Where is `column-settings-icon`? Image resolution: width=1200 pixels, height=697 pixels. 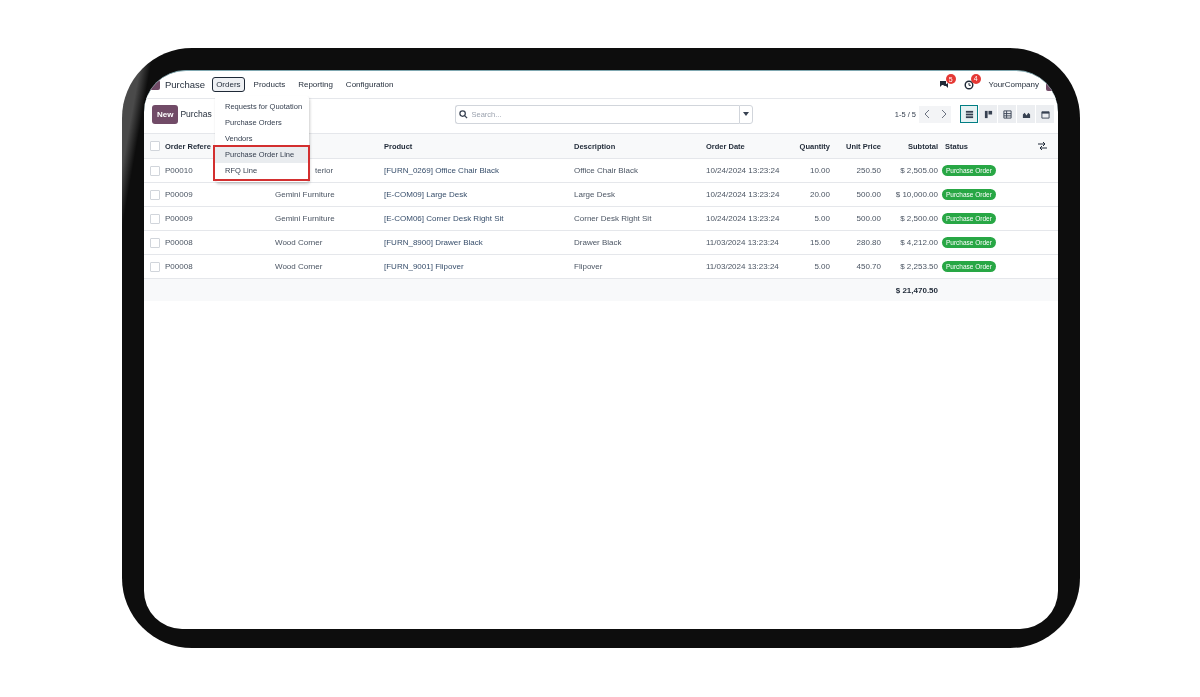 column-settings-icon is located at coordinates (1042, 146).